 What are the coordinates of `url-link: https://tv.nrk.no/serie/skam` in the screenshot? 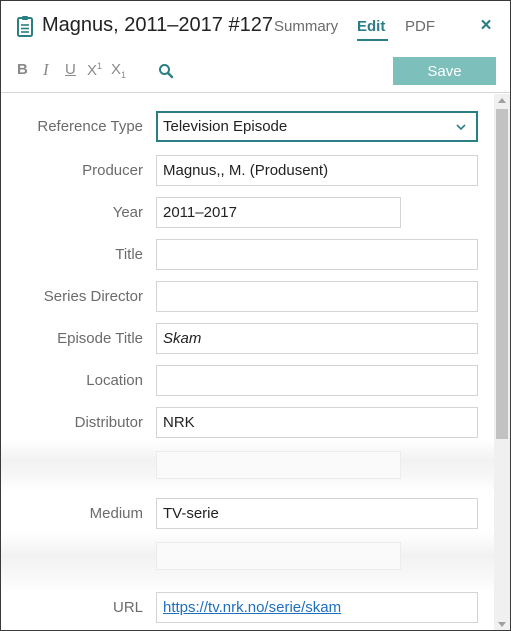 It's located at (252, 607).